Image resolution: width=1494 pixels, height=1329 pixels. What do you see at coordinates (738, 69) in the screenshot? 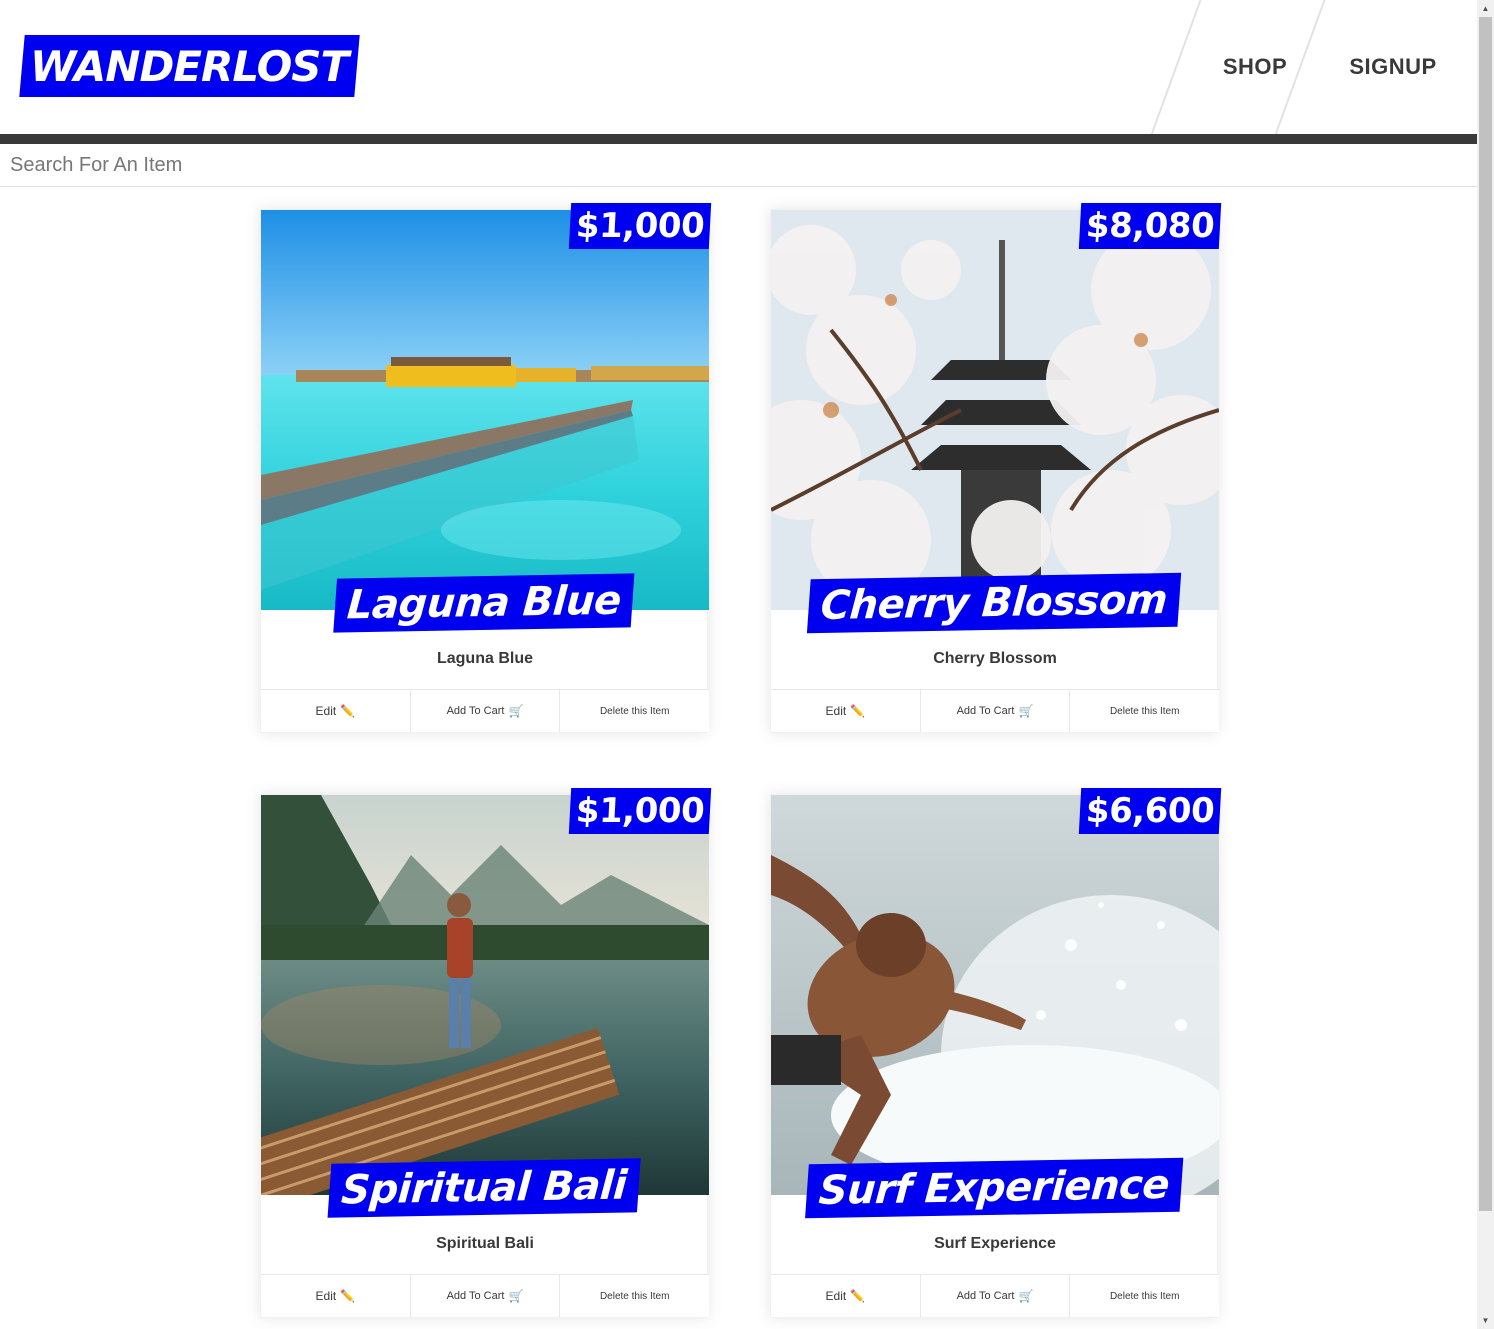
I see `header: WANDERLOST SHOP SIGNUP` at bounding box center [738, 69].